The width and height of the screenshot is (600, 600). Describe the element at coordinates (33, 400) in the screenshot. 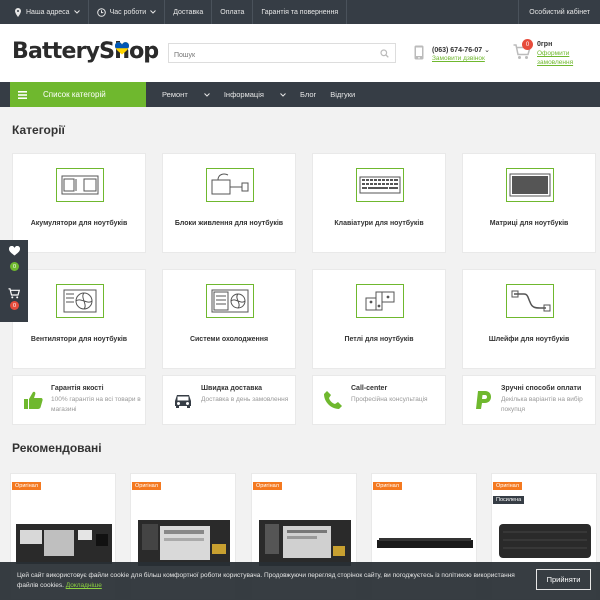

I see `thumbs-up-icon` at that location.